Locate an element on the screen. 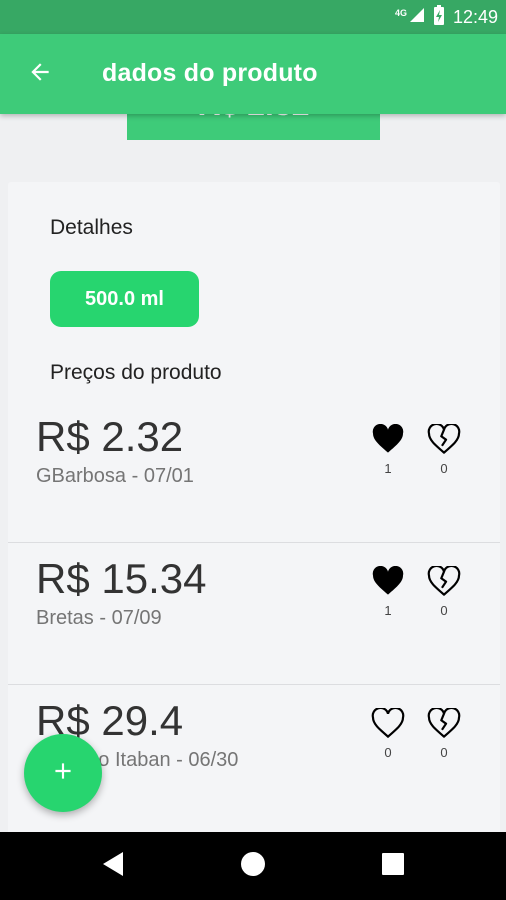 This screenshot has width=506, height=900. prices-title: Preços do produto is located at coordinates (136, 372).